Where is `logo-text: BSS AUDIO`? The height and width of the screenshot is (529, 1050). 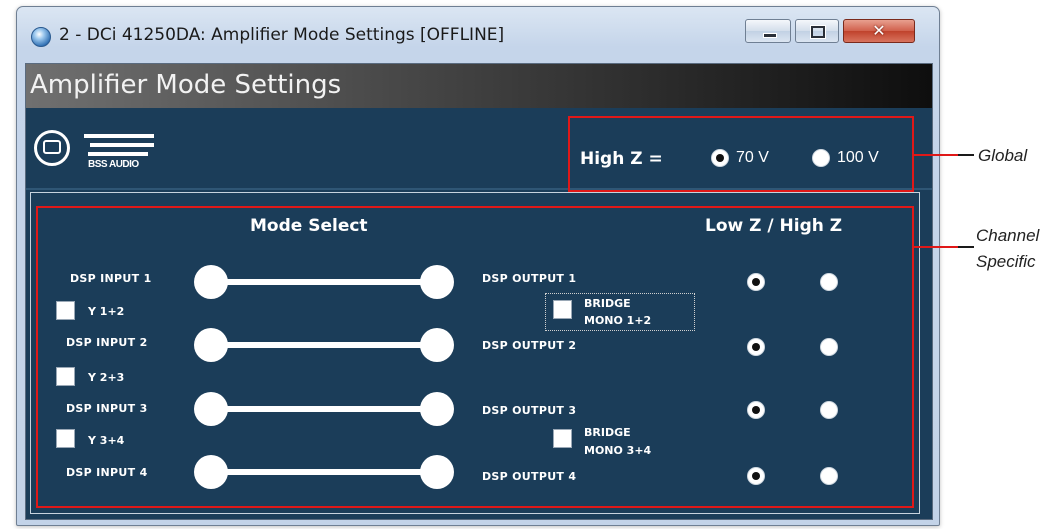
logo-text: BSS AUDIO is located at coordinates (113, 164).